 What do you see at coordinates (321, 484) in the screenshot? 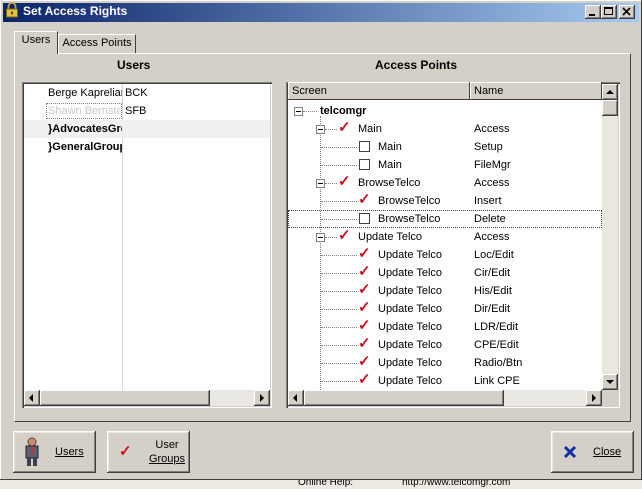
I see `background-window-strip: Online Help: http://www.telcomgr.com` at bounding box center [321, 484].